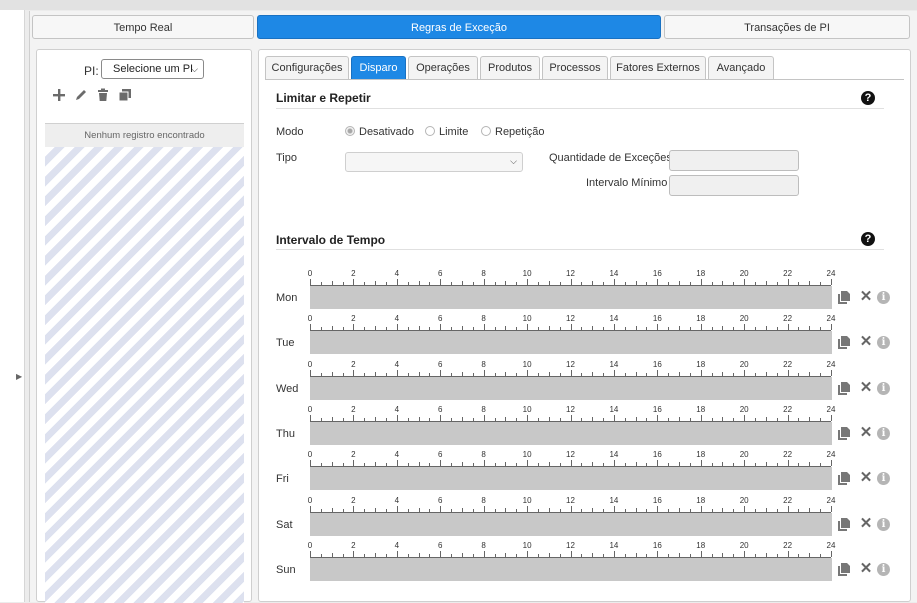 The width and height of the screenshot is (917, 603). Describe the element at coordinates (152, 69) in the screenshot. I see `pi-select: Selecione um PI ⌵` at that location.